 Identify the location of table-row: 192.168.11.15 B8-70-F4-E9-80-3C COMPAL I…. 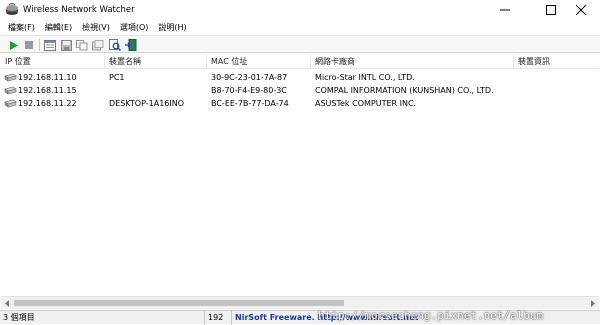
(300, 90).